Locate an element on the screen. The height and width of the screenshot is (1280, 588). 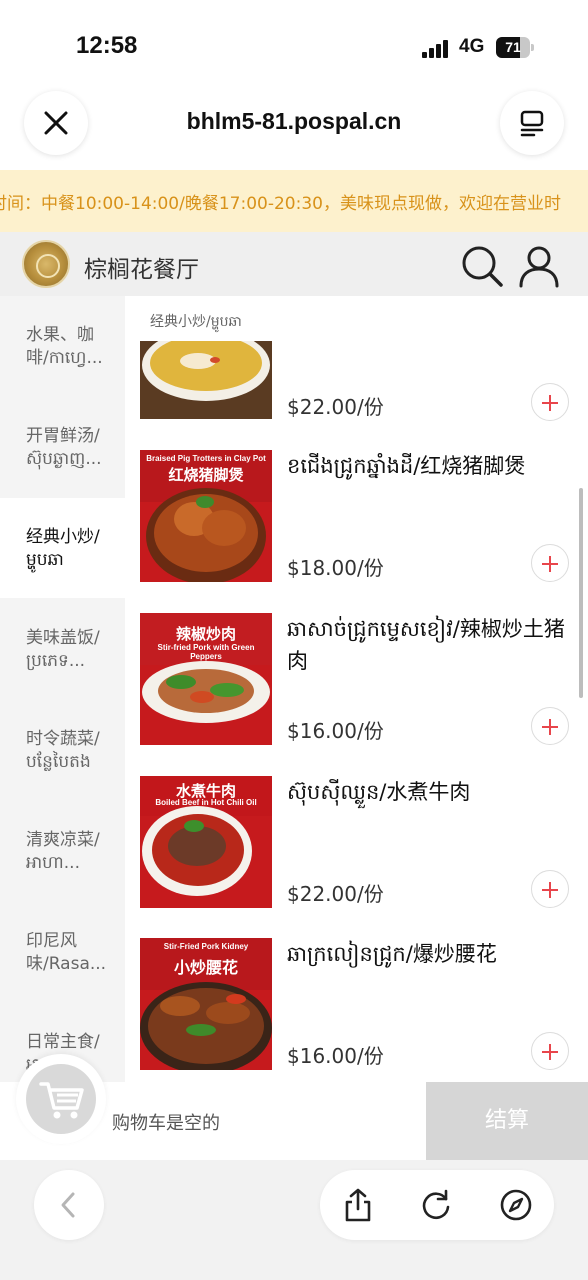
battery-icon: 71 is located at coordinates (516, 47).